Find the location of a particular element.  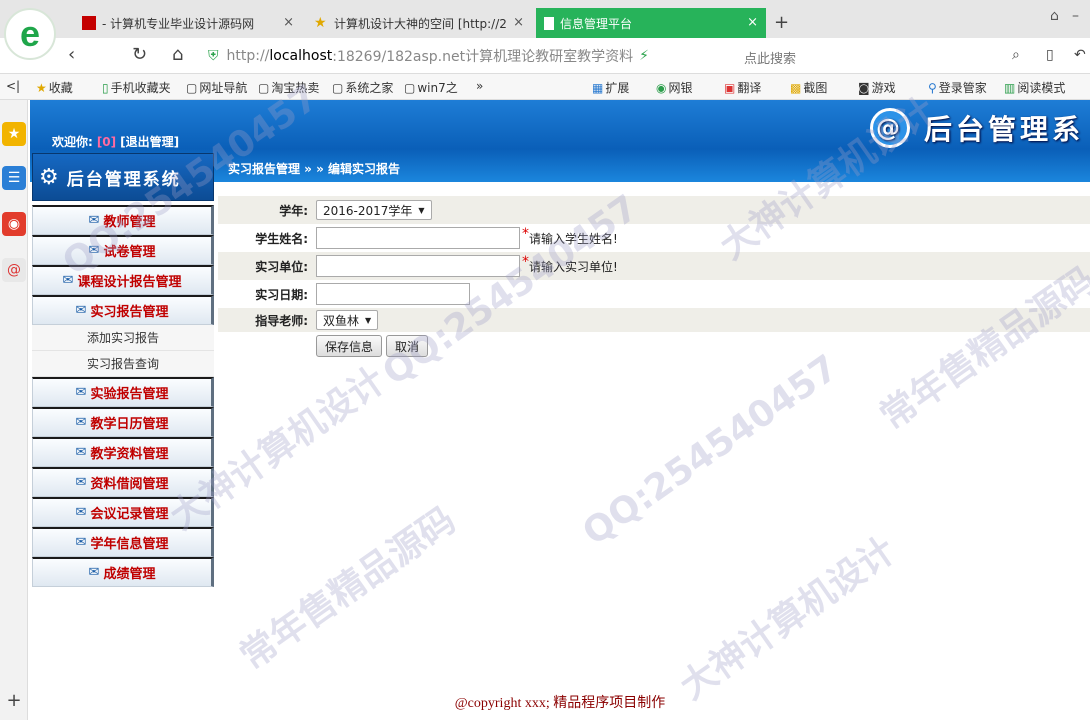

menu-exam: ✉ 试卷管理 is located at coordinates (123, 250).